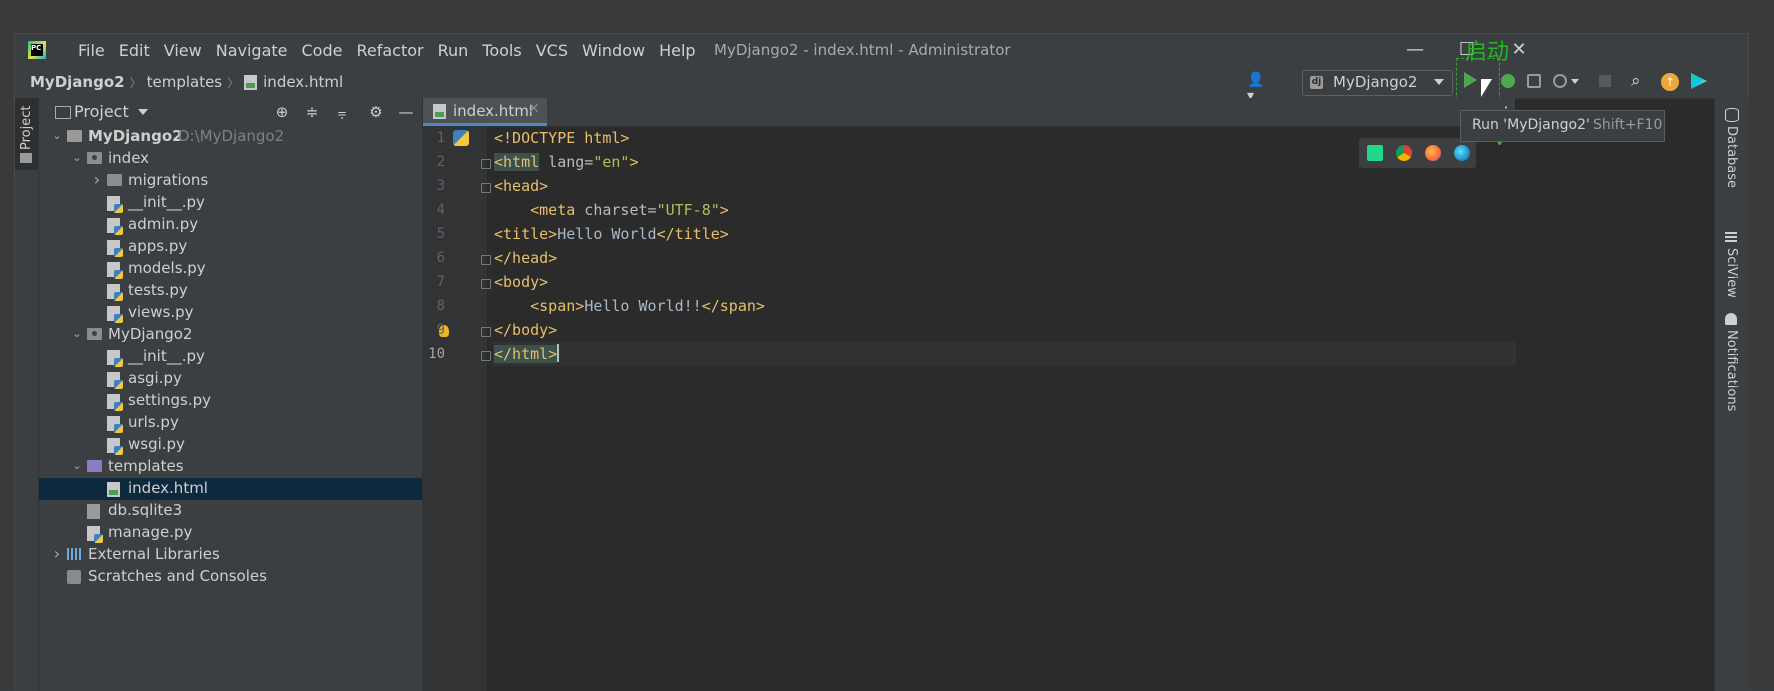  Describe the element at coordinates (1004, 354) in the screenshot. I see `code-line: </html>` at that location.